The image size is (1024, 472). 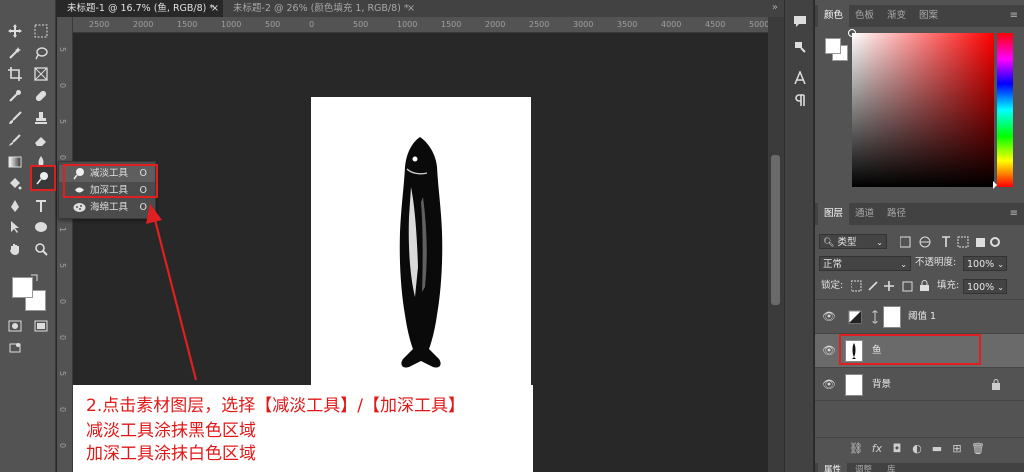 What do you see at coordinates (15, 326) in the screenshot?
I see `quick-mask-icon` at bounding box center [15, 326].